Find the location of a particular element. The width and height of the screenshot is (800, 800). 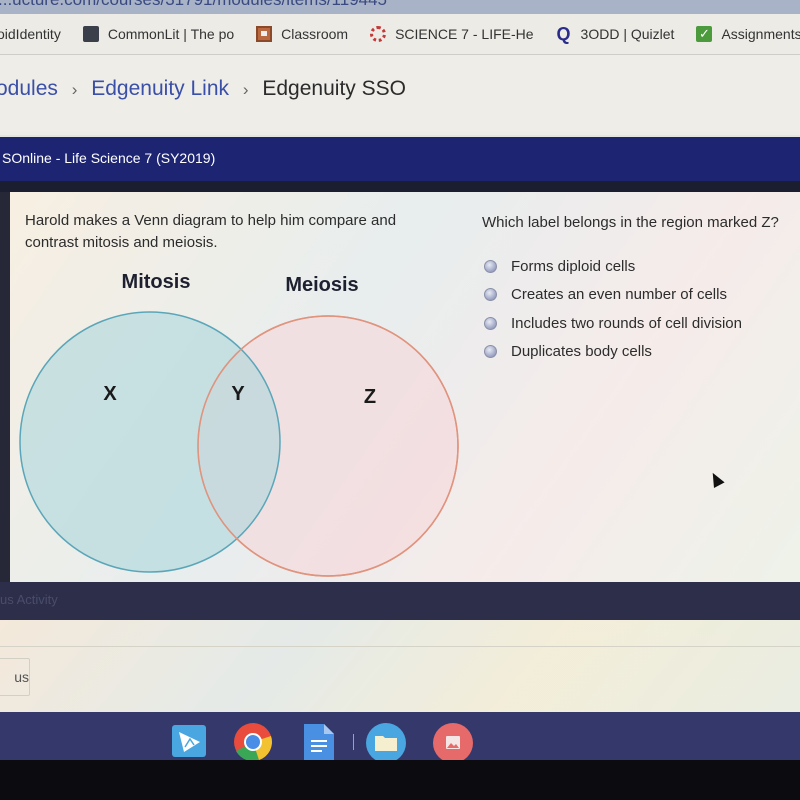

bookmark-classroom: Classroom is located at coordinates (302, 34).